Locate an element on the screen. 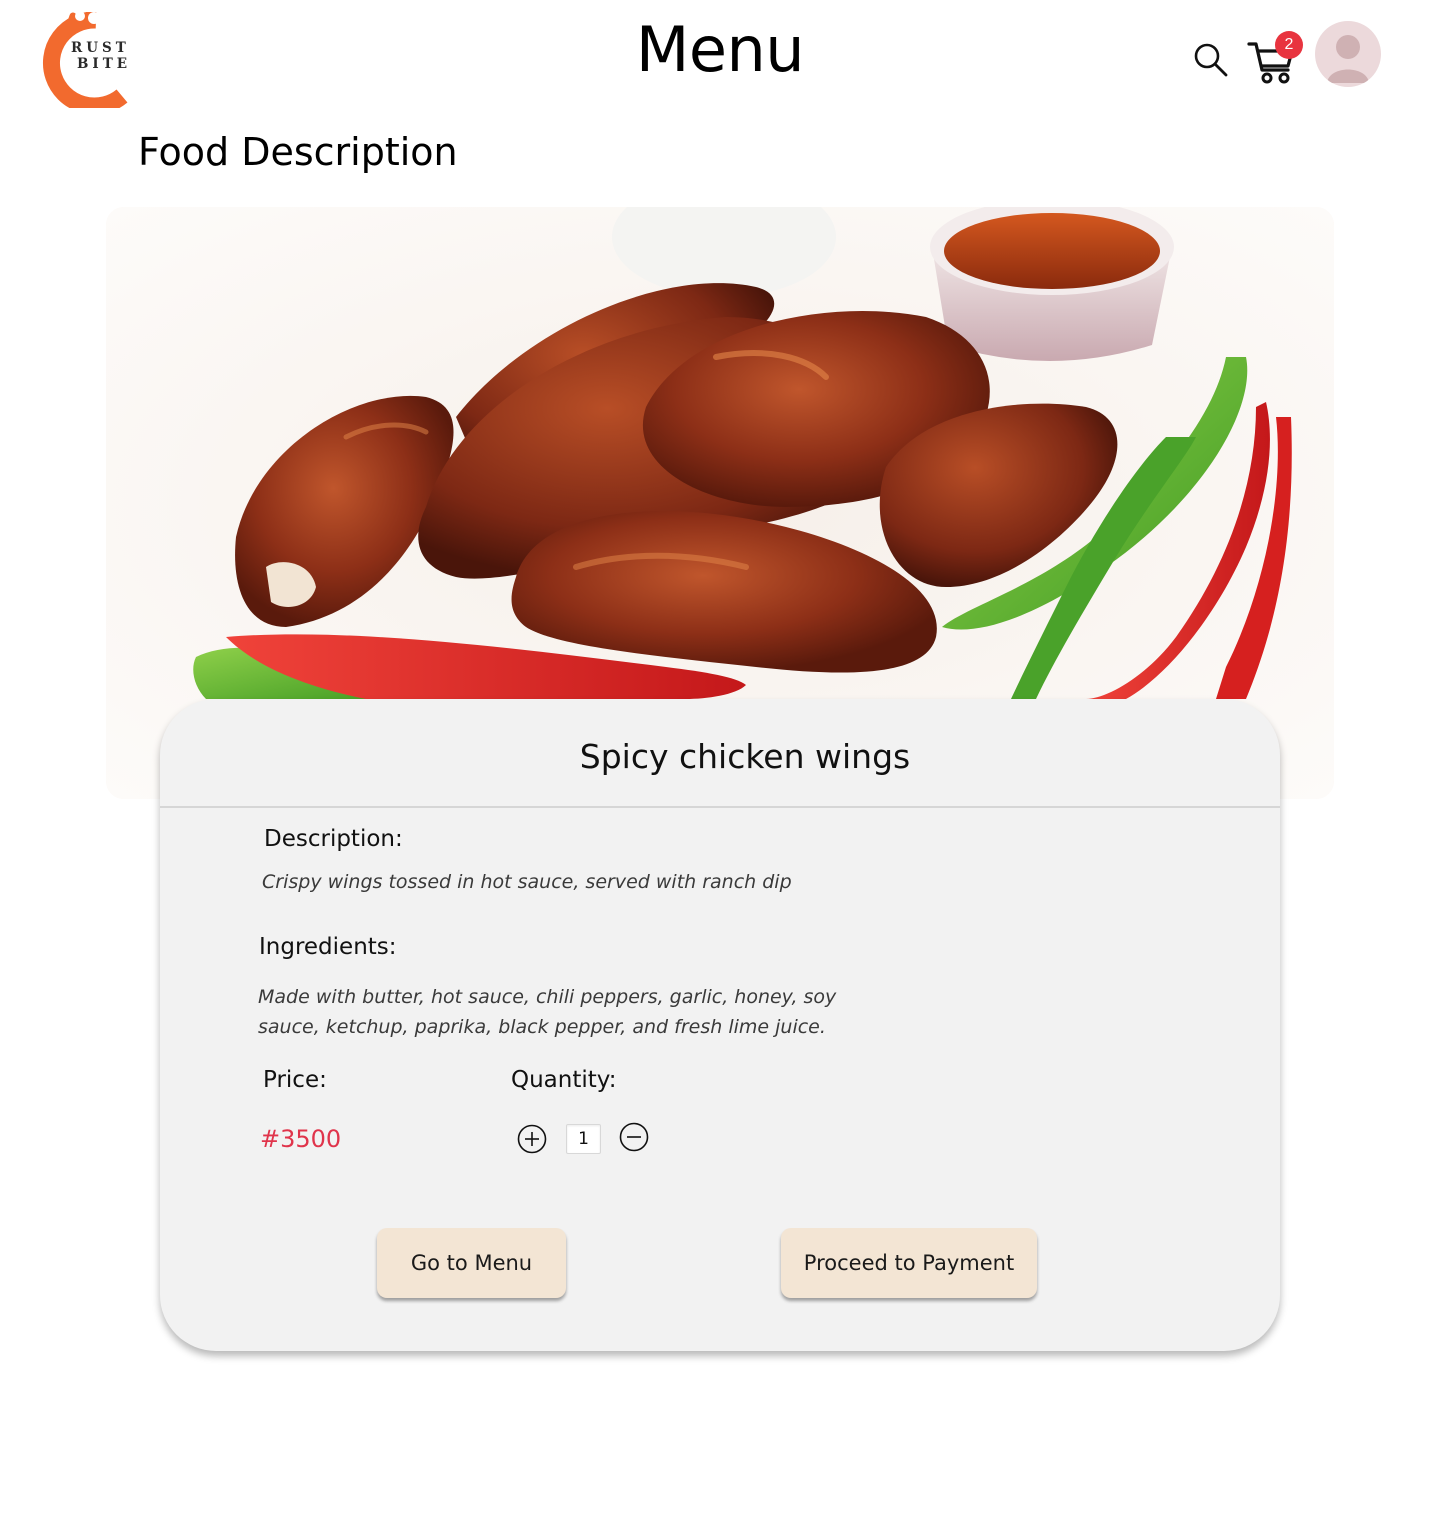 The height and width of the screenshot is (1514, 1440). quantity-increase-button is located at coordinates (532, 1139).